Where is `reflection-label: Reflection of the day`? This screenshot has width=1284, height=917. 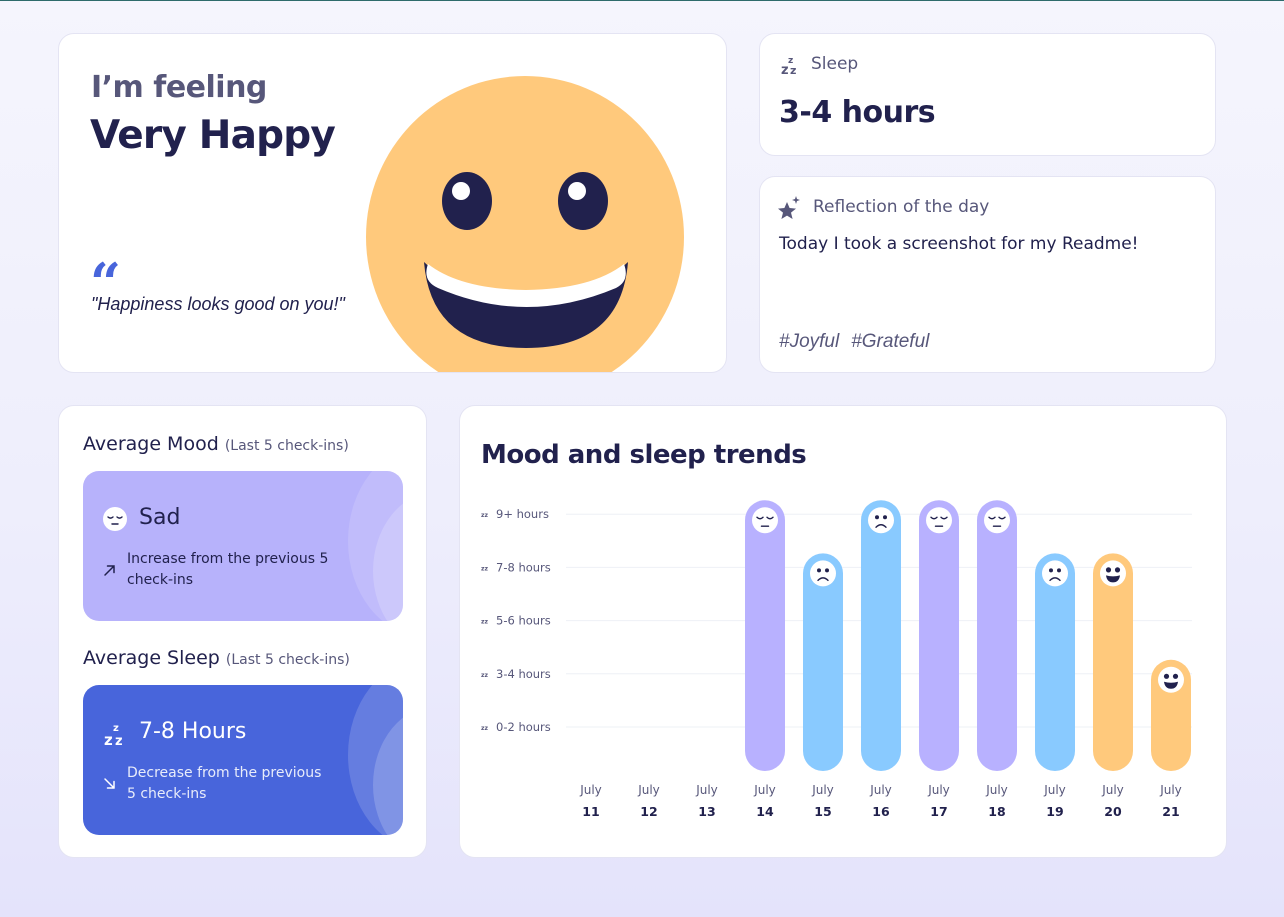 reflection-label: Reflection of the day is located at coordinates (901, 207).